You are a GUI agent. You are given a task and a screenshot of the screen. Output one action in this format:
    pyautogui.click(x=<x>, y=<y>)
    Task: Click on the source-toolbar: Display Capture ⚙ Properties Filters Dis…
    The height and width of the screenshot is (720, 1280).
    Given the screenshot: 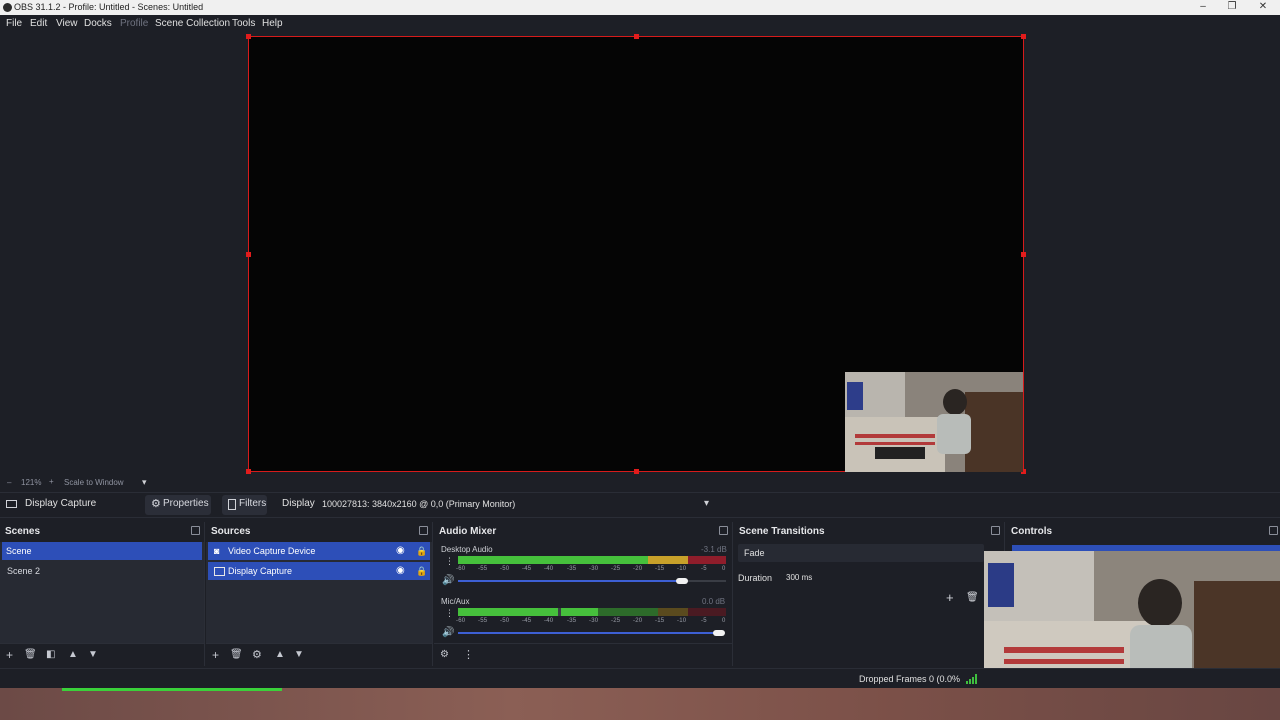 What is the action you would take?
    pyautogui.click(x=640, y=505)
    